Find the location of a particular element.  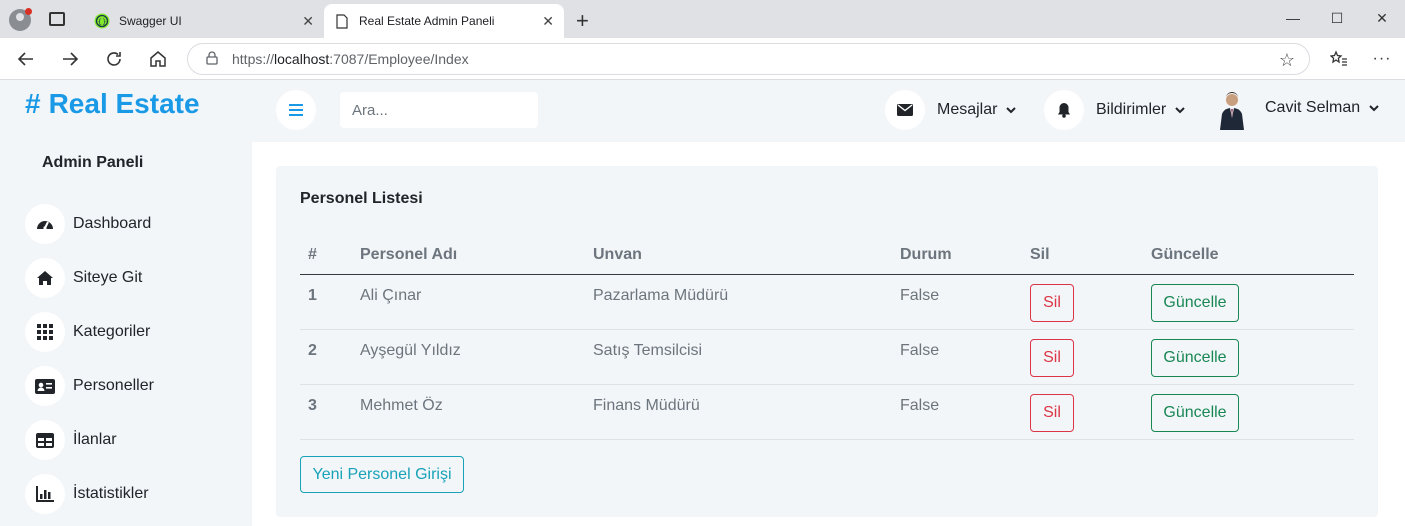

notifications-dropdown: Bildirimler is located at coordinates (1115, 110).